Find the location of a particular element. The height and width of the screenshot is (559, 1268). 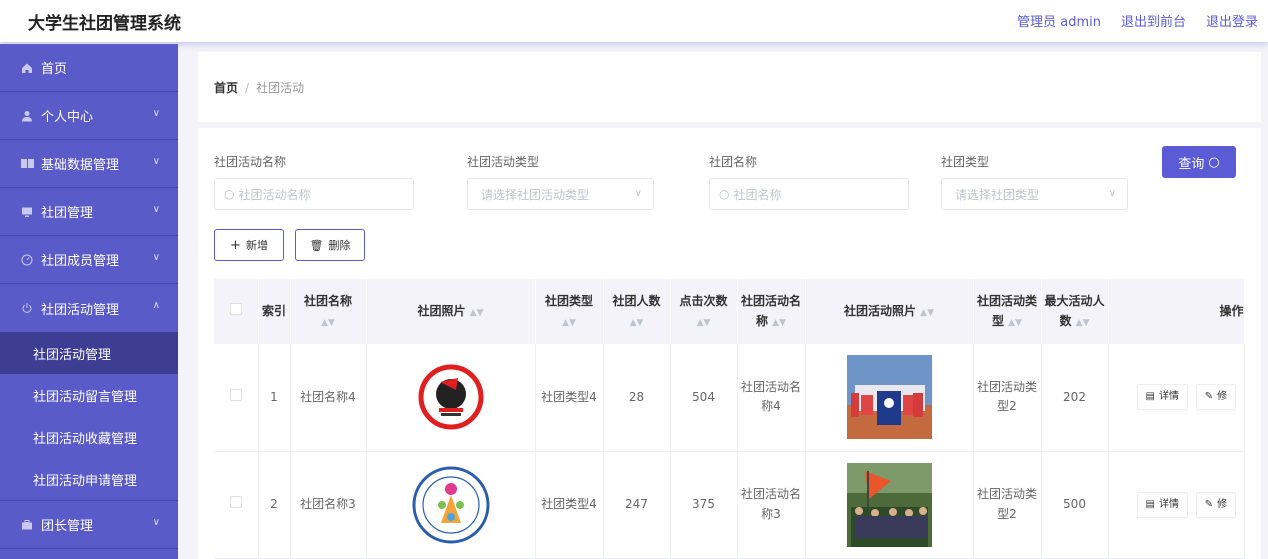

to-front-link: 退出到前台 is located at coordinates (1153, 20).